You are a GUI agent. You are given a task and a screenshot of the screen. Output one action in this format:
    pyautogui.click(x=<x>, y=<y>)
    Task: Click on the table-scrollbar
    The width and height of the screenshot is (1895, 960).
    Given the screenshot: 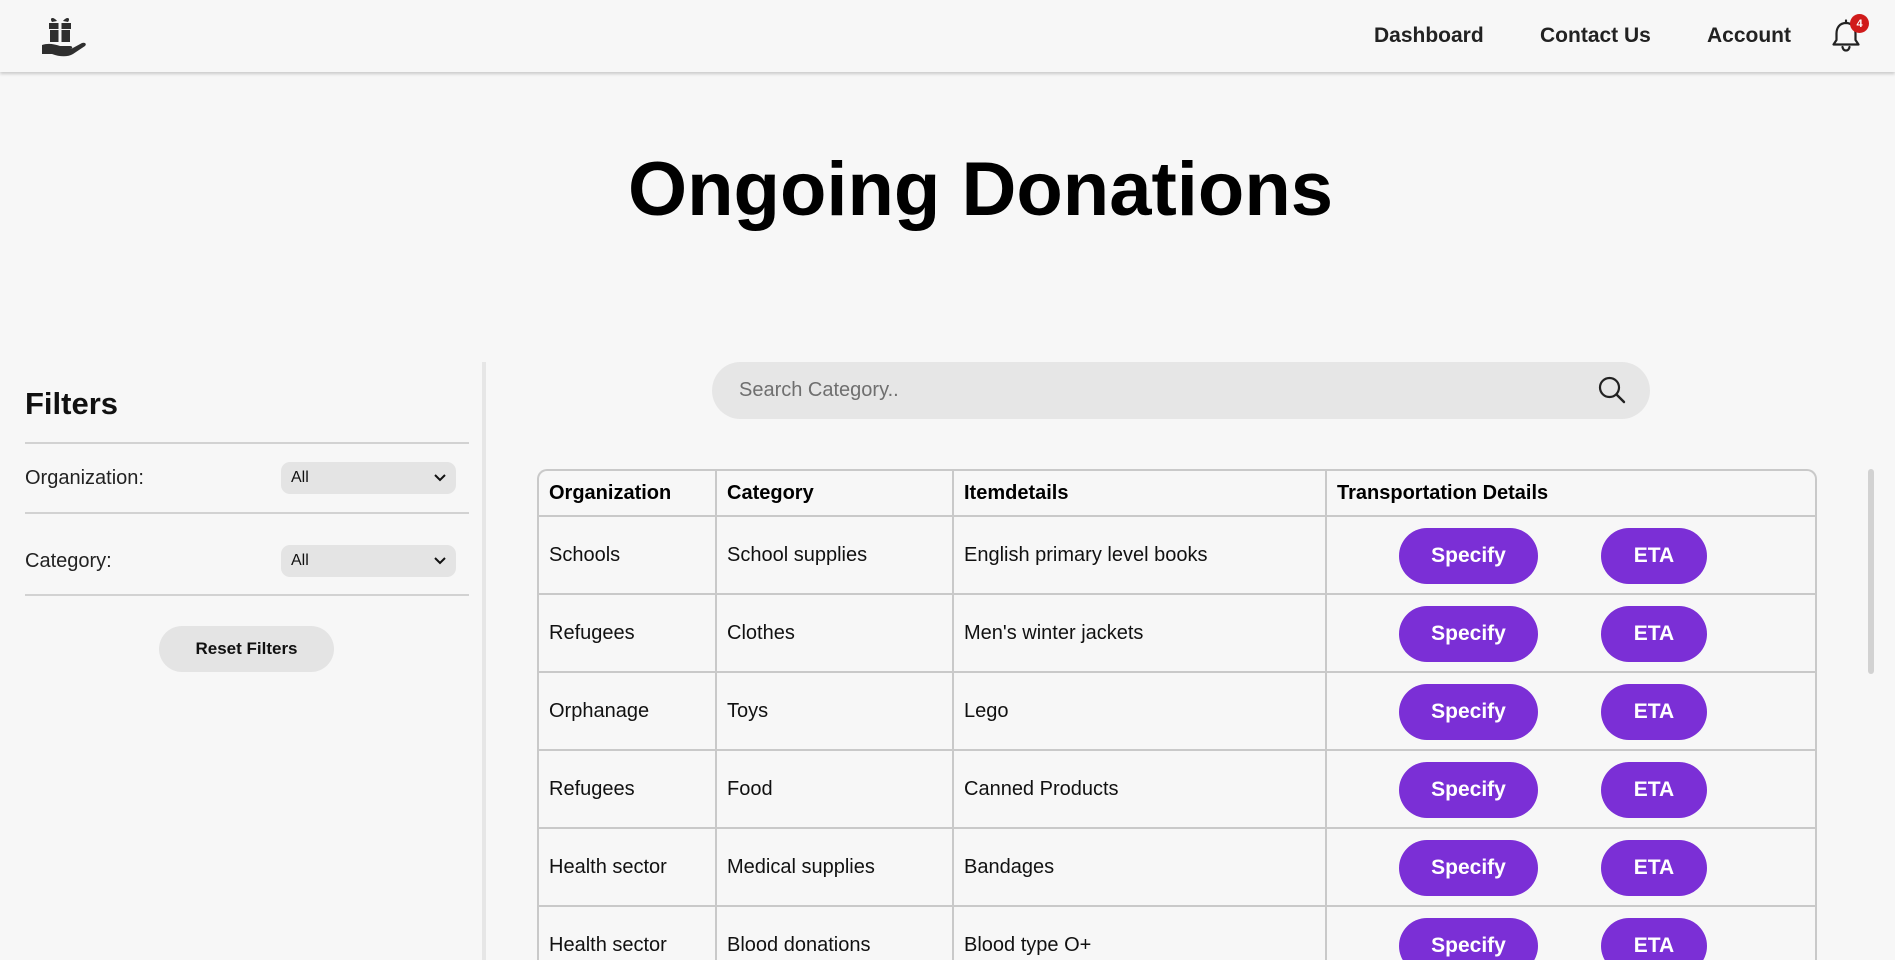 What is the action you would take?
    pyautogui.click(x=1871, y=571)
    